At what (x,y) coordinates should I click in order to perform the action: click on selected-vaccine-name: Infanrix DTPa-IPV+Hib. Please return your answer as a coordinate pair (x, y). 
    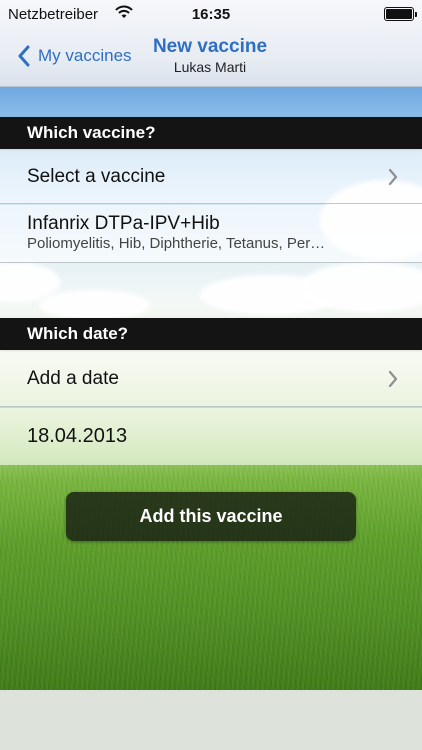
    Looking at the image, I should click on (123, 223).